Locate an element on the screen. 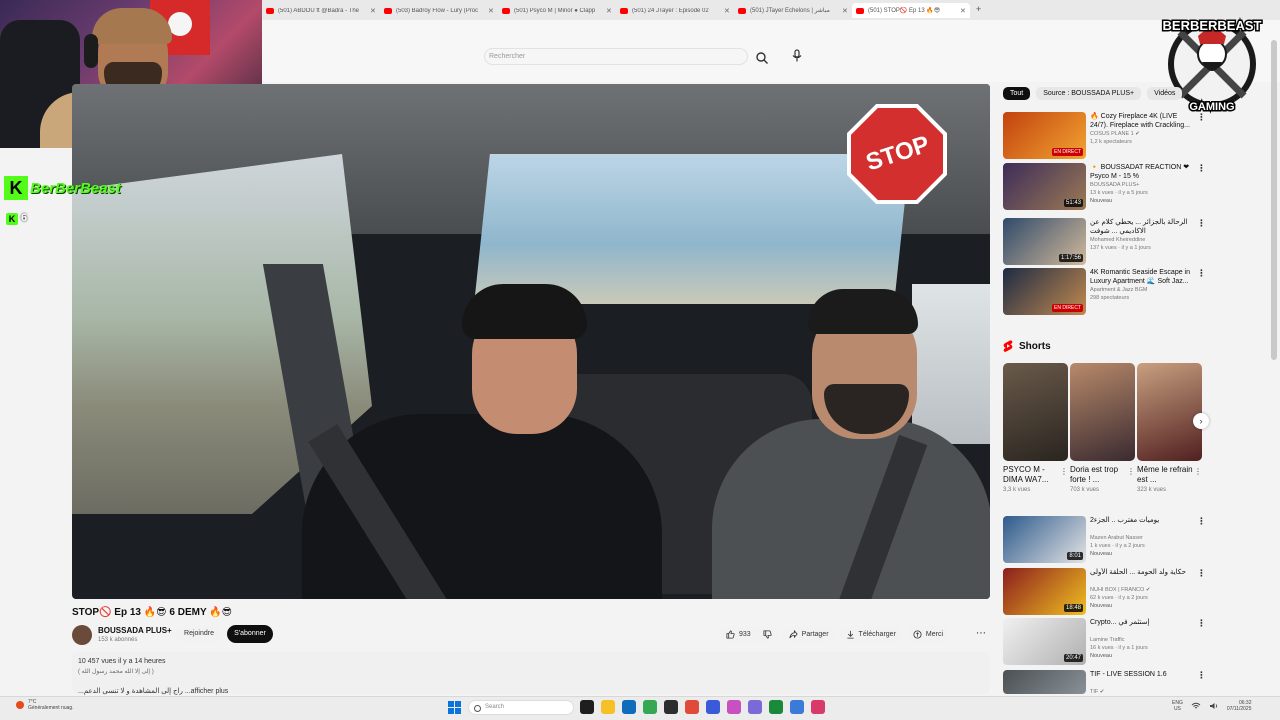 This screenshot has height=720, width=1280. video-thumbnail: 51:43 is located at coordinates (1044, 186).